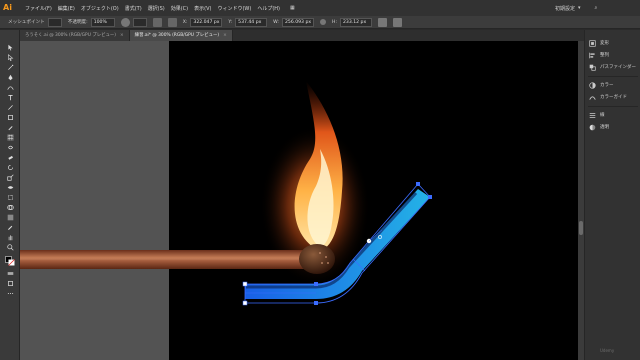  Describe the element at coordinates (297, 22) in the screenshot. I see `w-field: 256.093 px` at that location.